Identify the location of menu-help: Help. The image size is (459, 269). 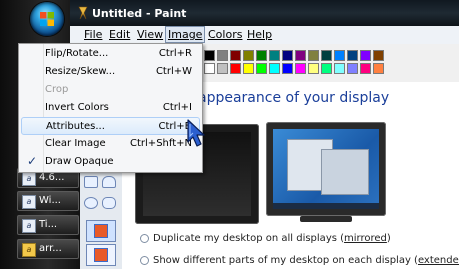
(259, 34).